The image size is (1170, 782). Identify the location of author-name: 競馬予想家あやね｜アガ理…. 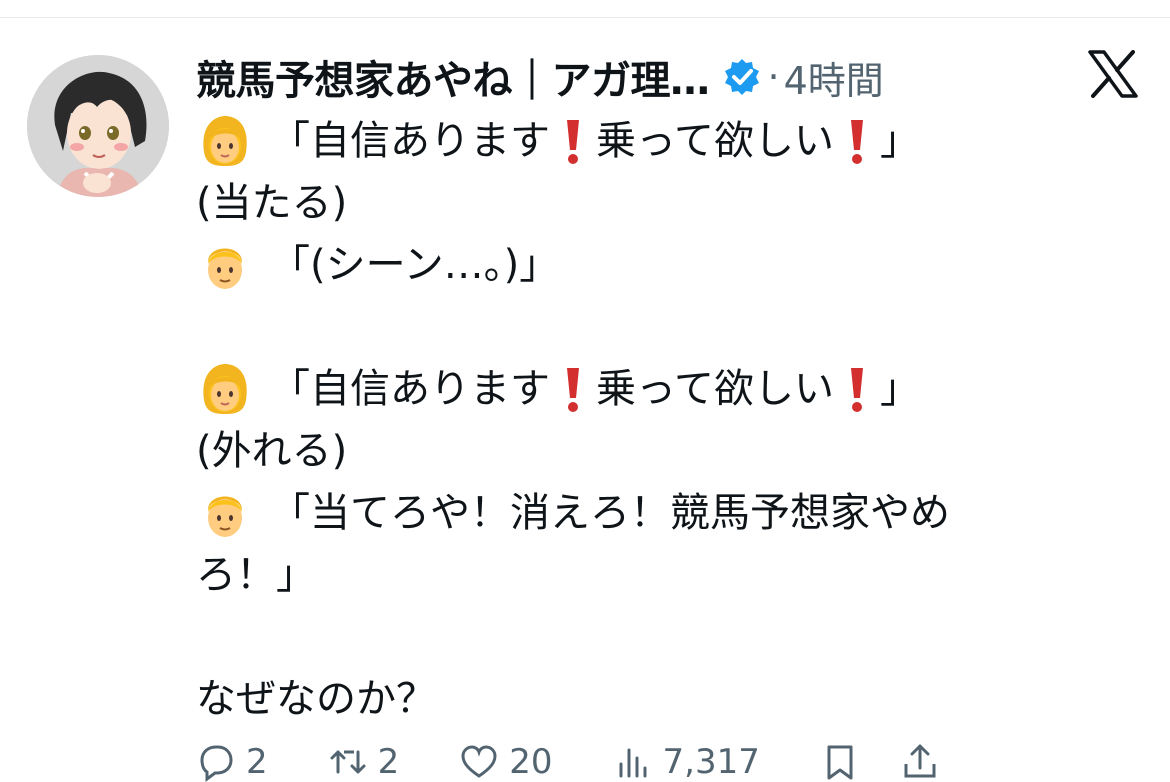
(453, 77).